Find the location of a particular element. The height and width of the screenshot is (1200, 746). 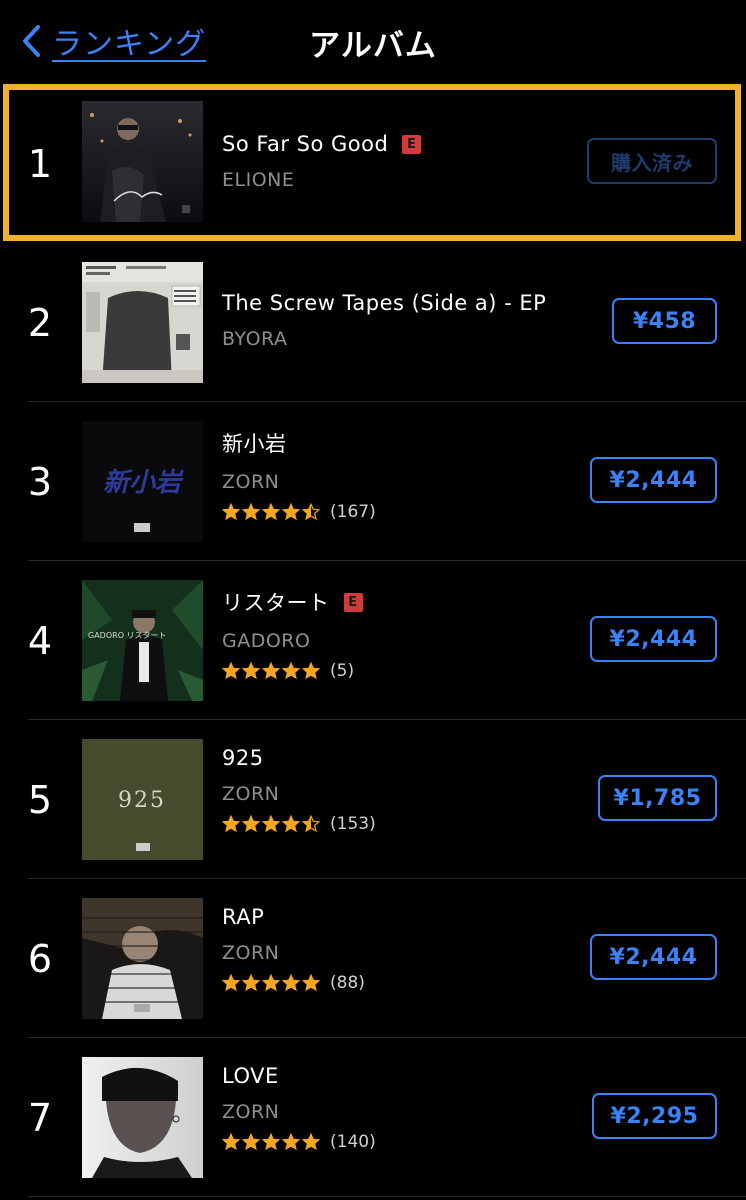

rating: (167) is located at coordinates (402, 512).